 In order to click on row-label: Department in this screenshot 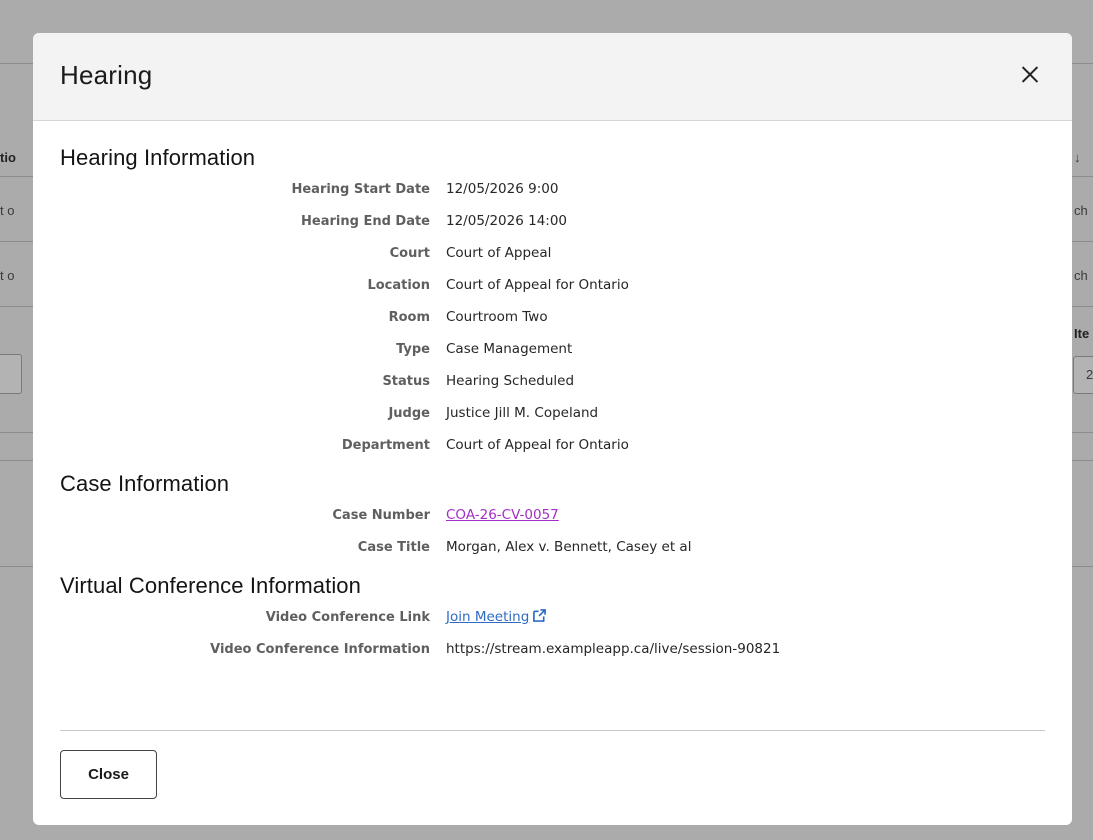, I will do `click(385, 445)`.